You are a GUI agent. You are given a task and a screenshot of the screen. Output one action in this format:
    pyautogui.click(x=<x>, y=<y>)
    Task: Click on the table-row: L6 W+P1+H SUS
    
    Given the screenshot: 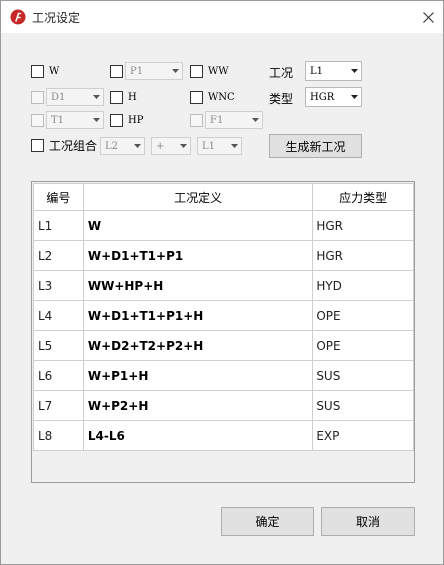 What is the action you would take?
    pyautogui.click(x=223, y=375)
    